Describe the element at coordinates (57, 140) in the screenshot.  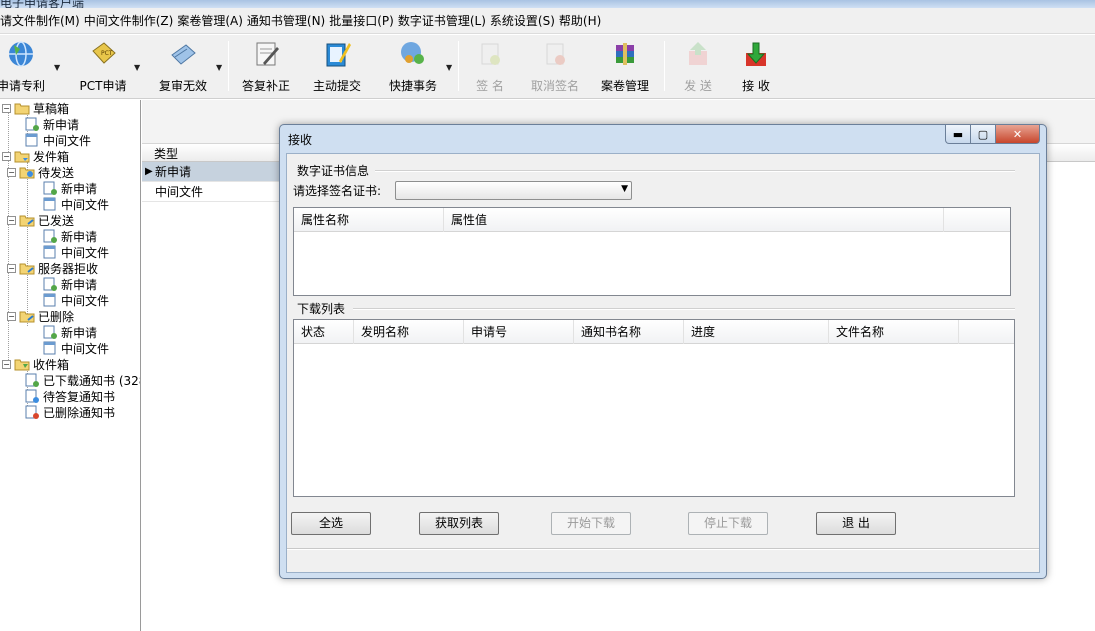
I see `tree-drafts-intermediate-file: 中间文件` at that location.